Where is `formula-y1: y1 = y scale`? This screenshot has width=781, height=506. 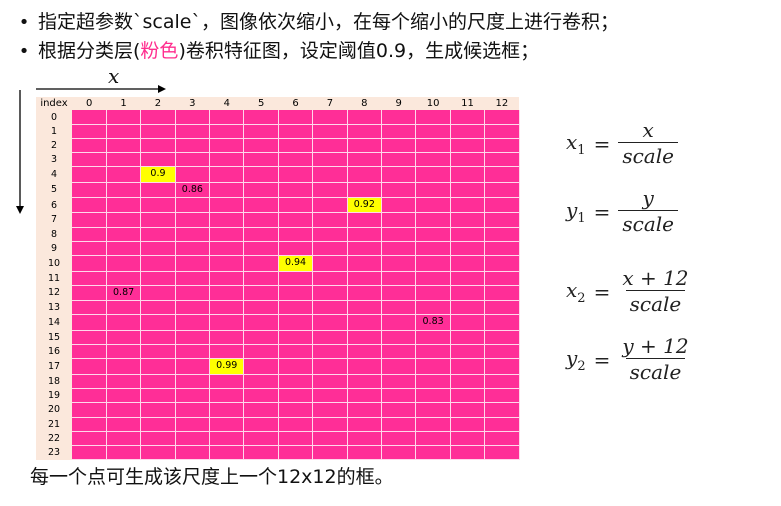 formula-y1: y1 = y scale is located at coordinates (622, 211).